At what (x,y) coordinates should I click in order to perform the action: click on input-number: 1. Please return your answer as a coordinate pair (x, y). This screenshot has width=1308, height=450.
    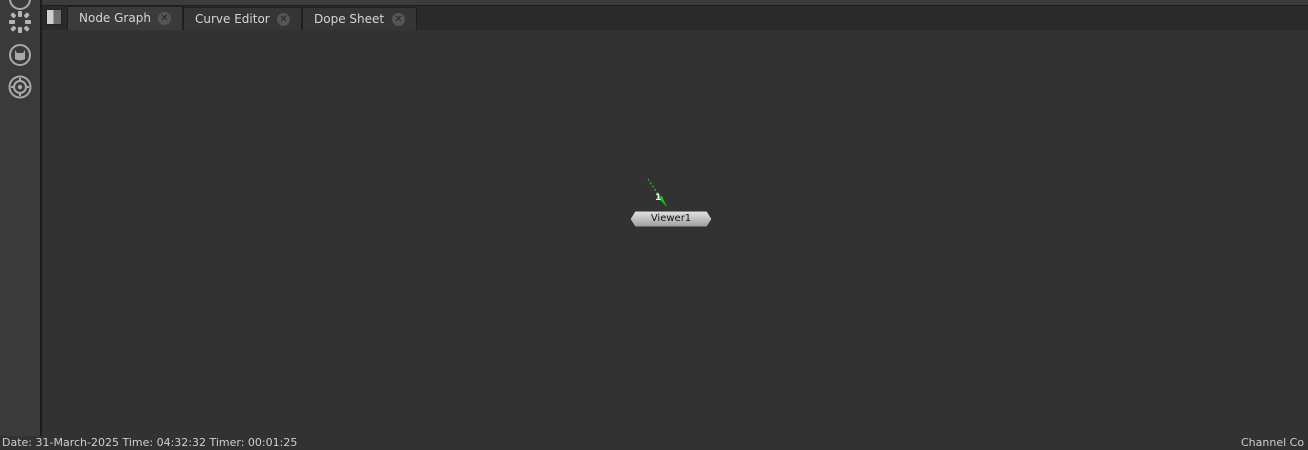
    Looking at the image, I should click on (658, 198).